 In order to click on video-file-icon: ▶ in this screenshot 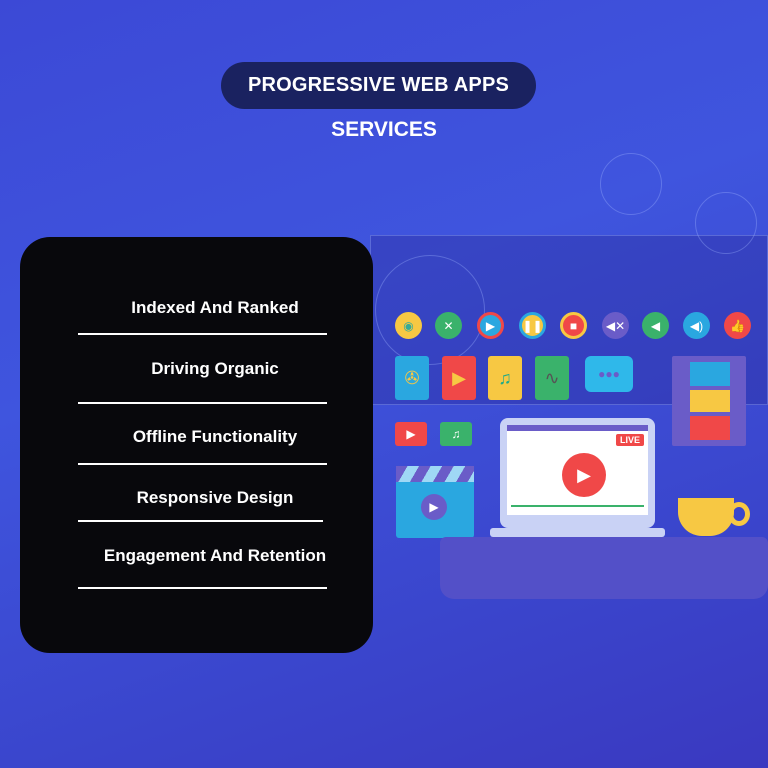, I will do `click(459, 378)`.